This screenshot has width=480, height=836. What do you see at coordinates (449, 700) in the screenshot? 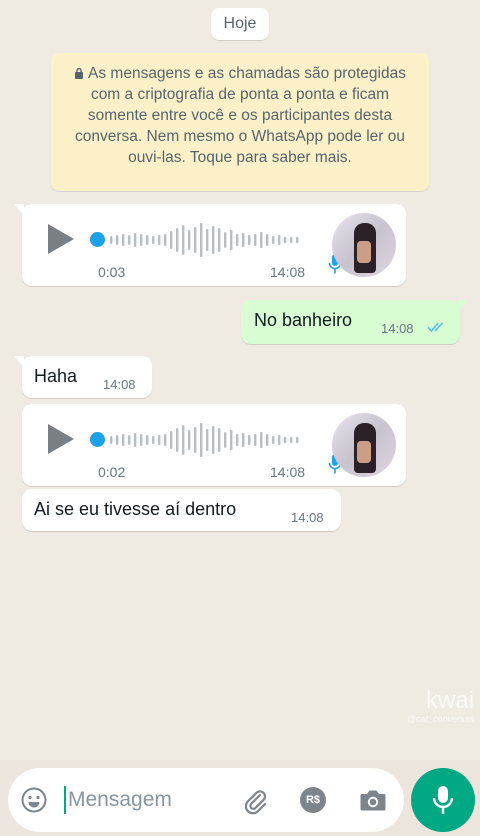
I see `watermark-brand: kwai` at bounding box center [449, 700].